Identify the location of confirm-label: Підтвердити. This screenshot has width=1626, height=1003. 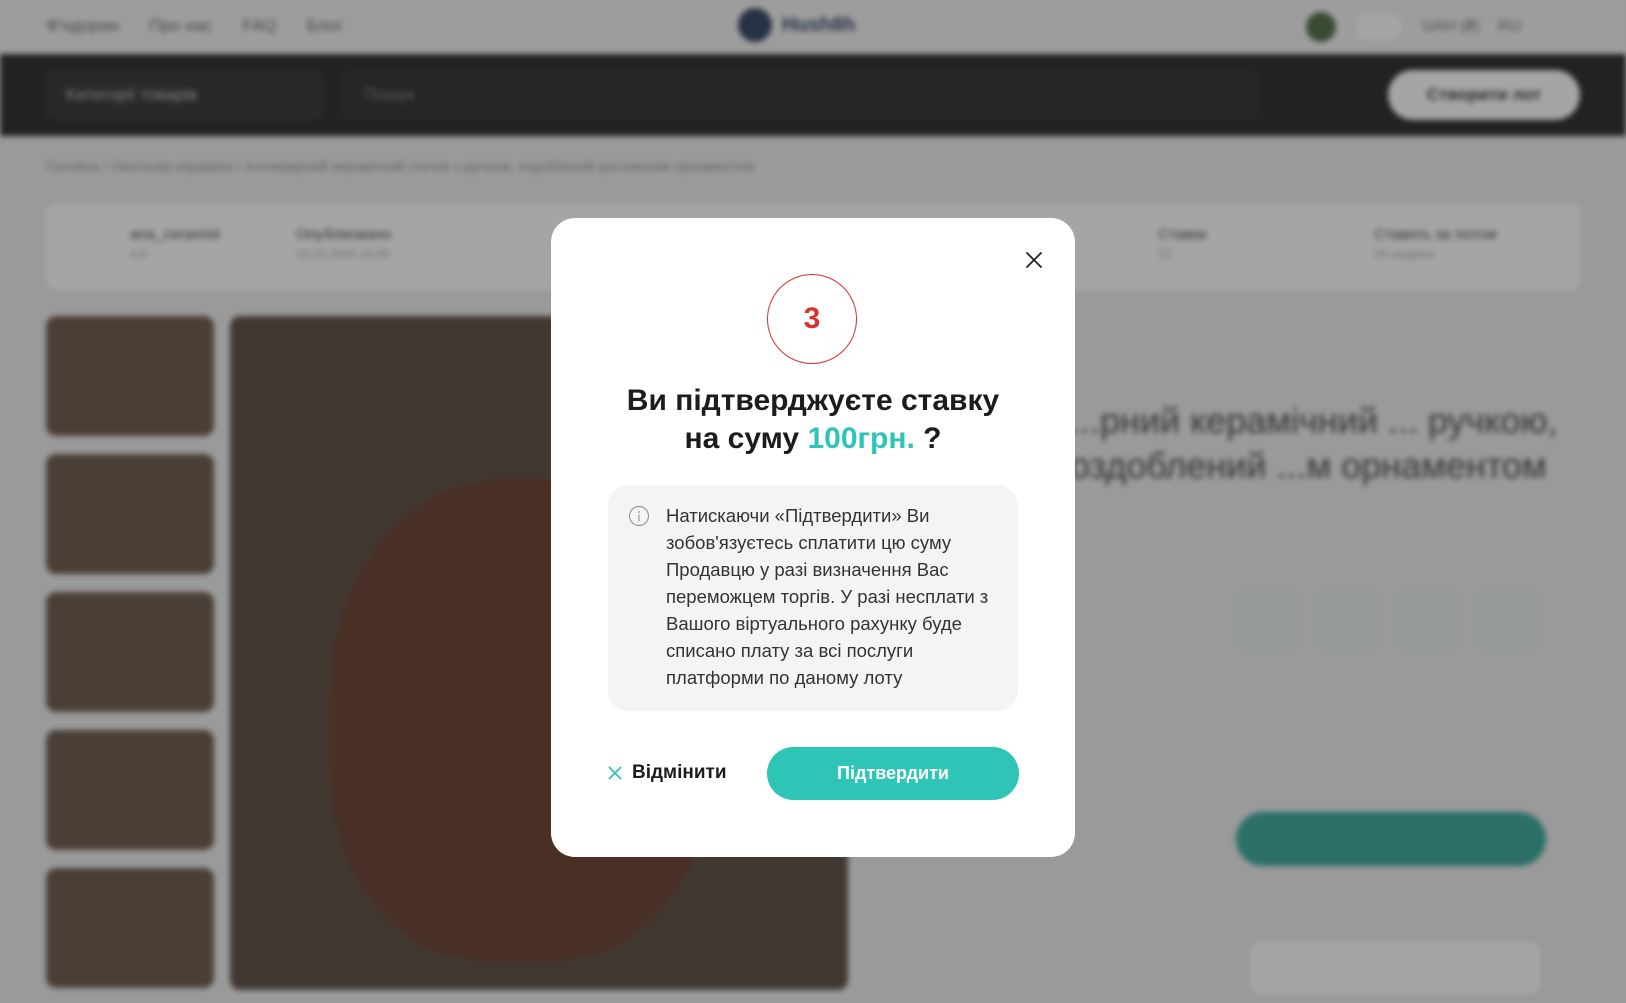
(893, 773).